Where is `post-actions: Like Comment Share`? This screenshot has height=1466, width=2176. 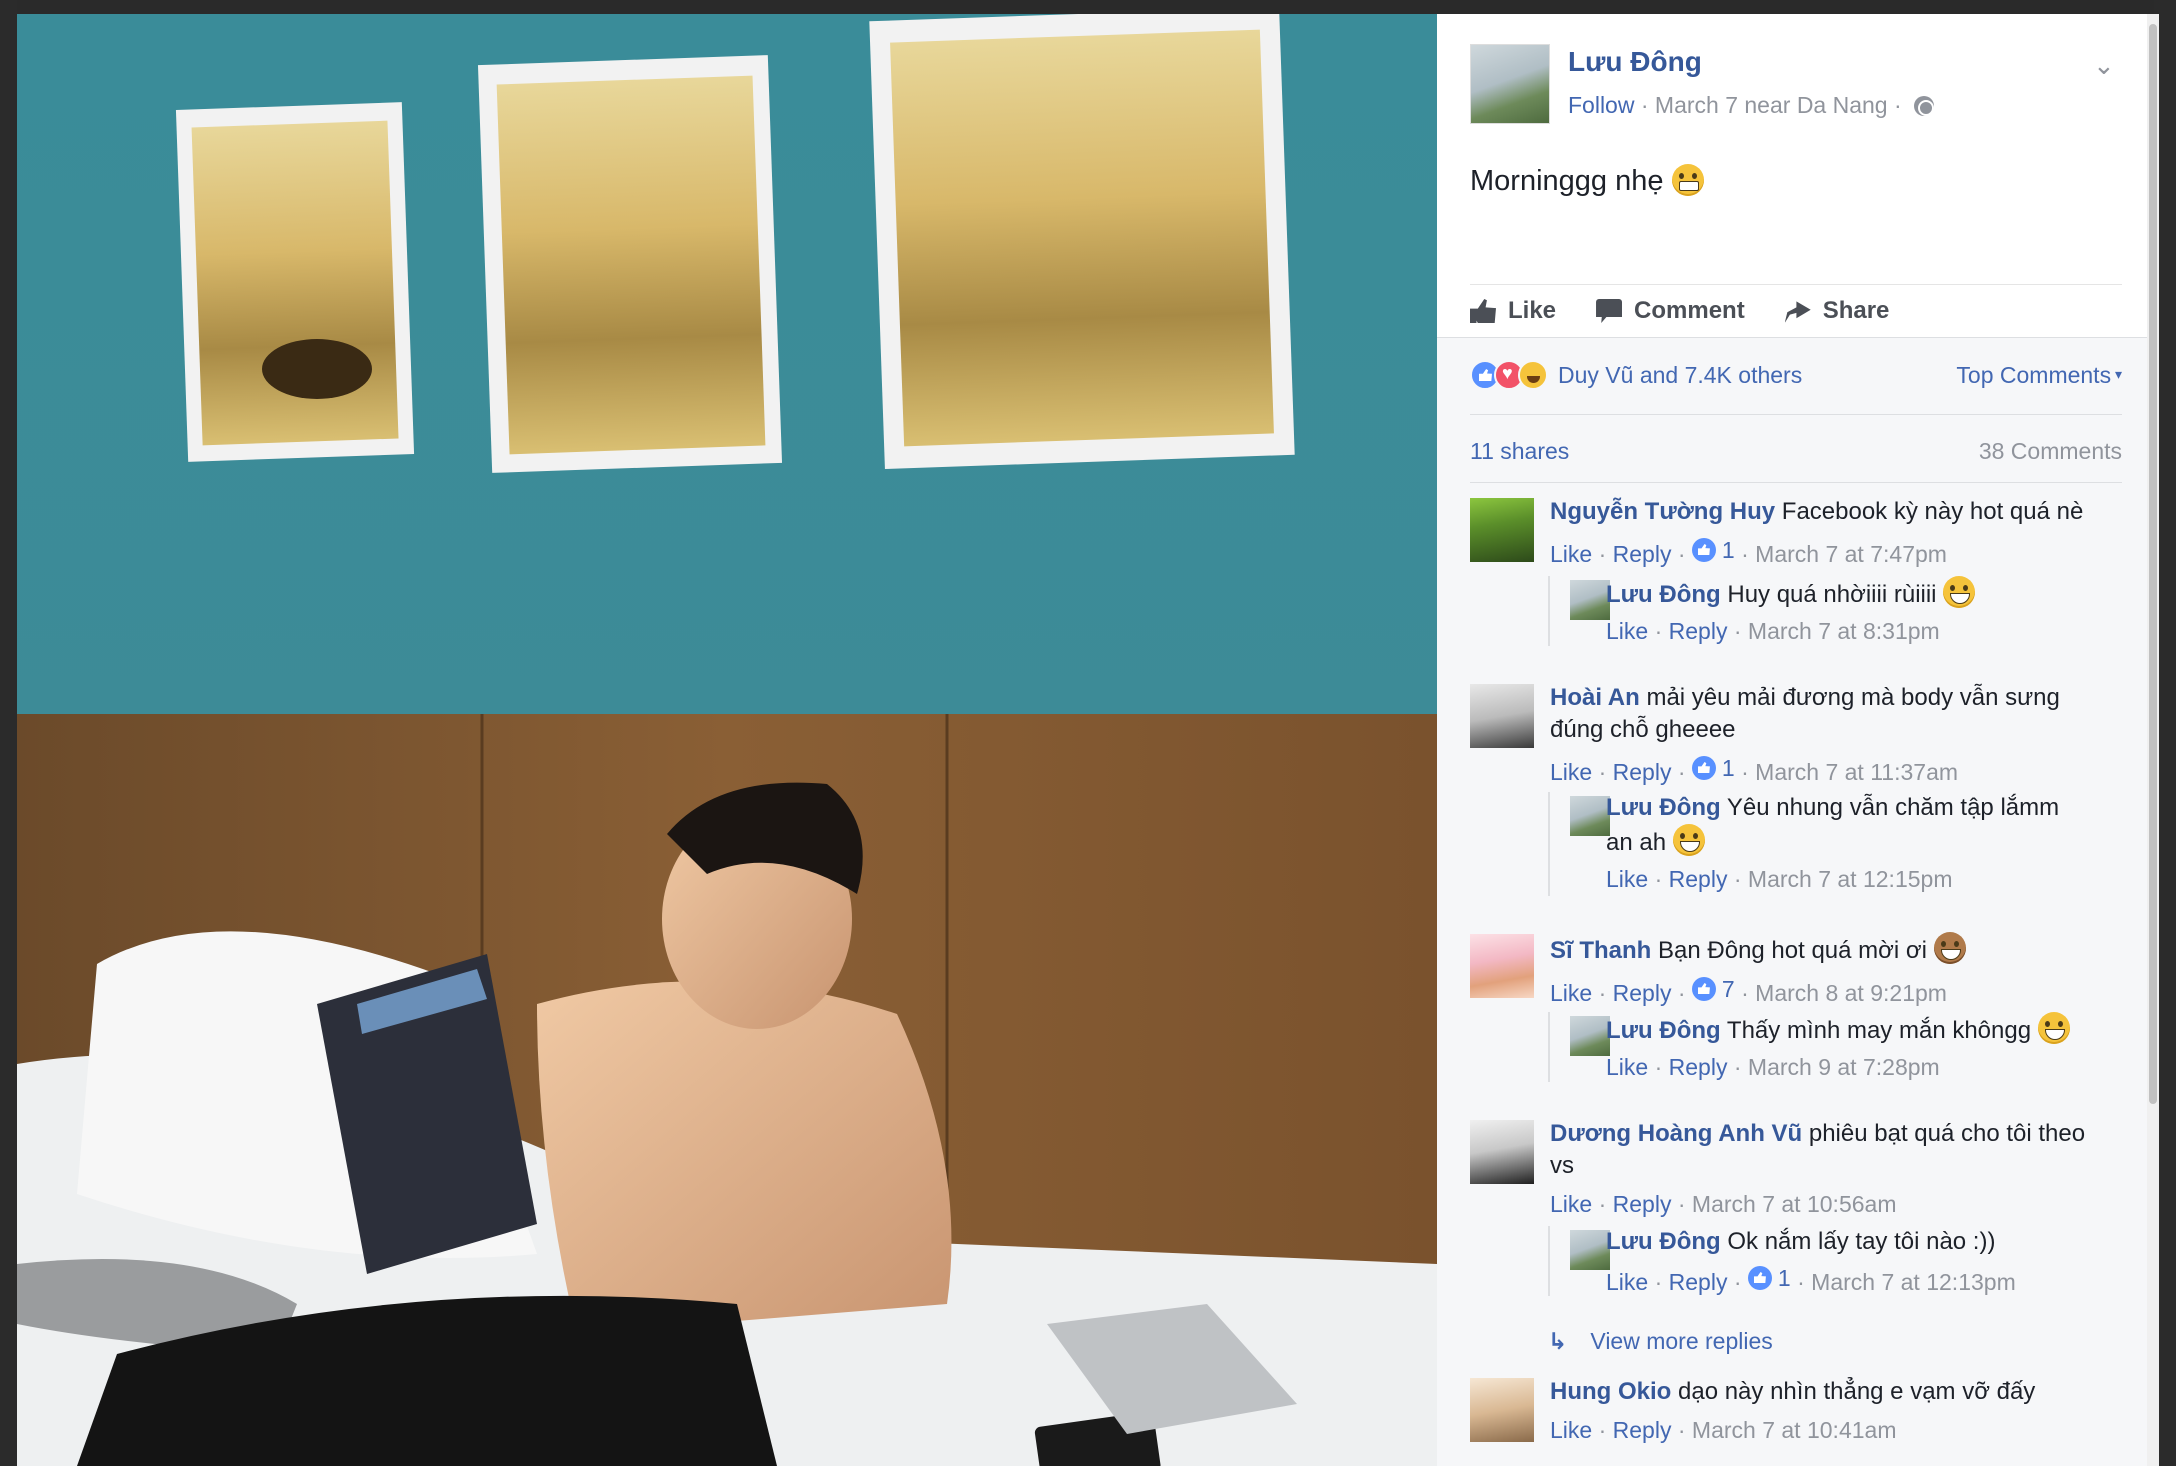 post-actions: Like Comment Share is located at coordinates (1796, 304).